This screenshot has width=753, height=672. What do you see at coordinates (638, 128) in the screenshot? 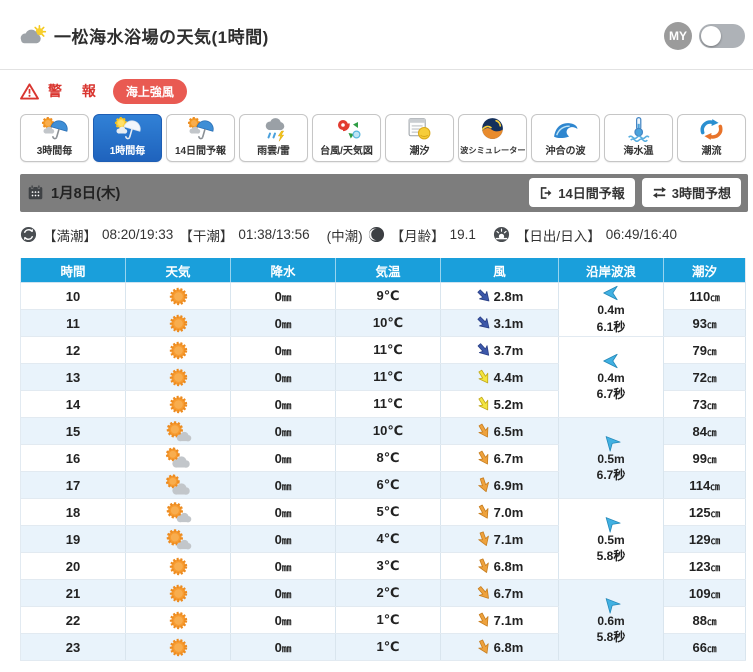
I see `sea-temp-icon` at bounding box center [638, 128].